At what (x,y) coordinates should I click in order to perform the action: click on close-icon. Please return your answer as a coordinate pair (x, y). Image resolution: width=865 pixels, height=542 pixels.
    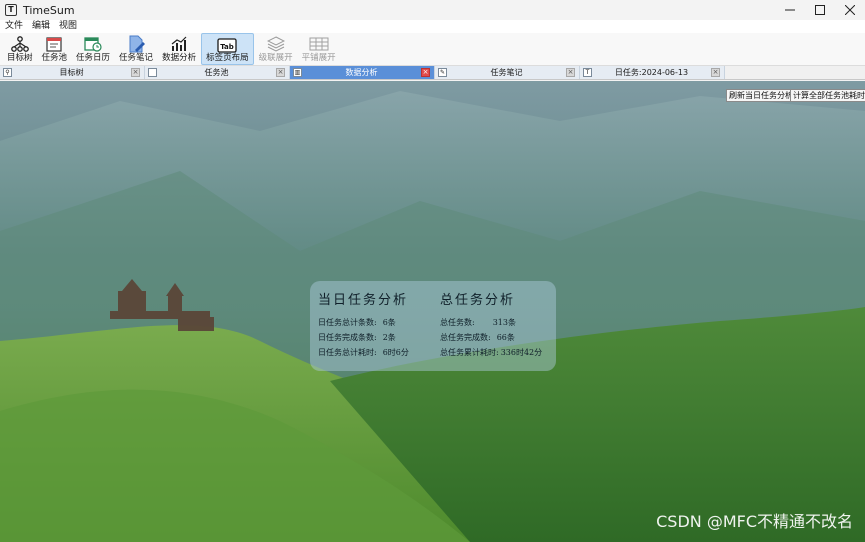
    Looking at the image, I should click on (850, 10).